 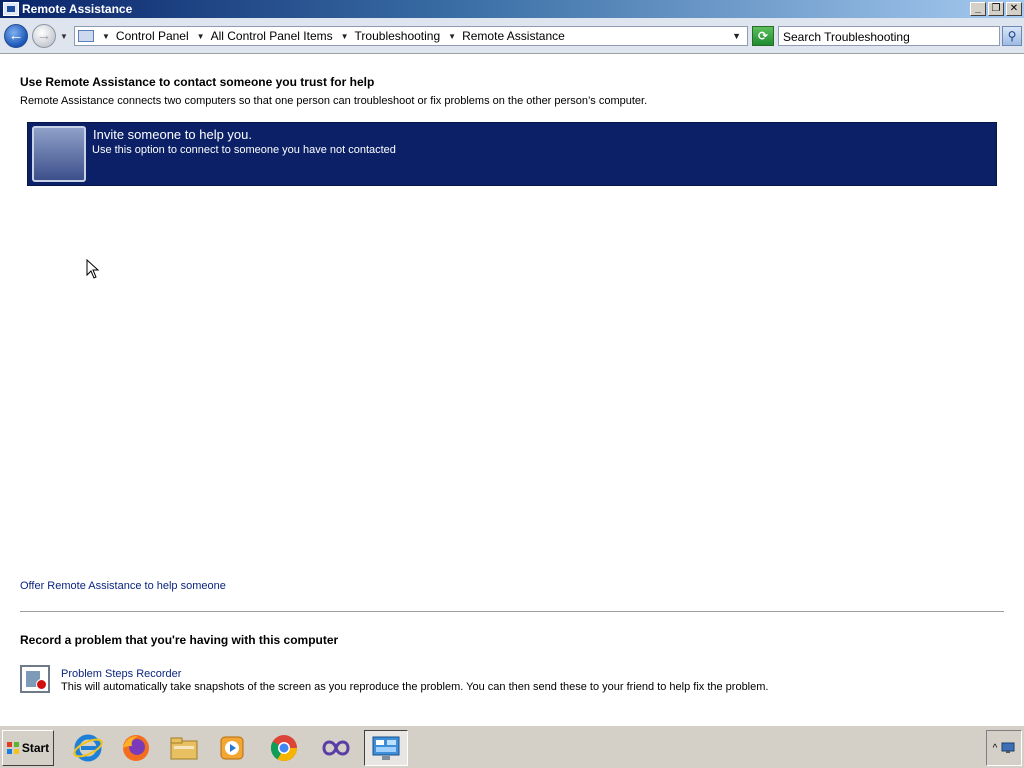 What do you see at coordinates (889, 36) in the screenshot?
I see `search-input: Search Troubleshooting` at bounding box center [889, 36].